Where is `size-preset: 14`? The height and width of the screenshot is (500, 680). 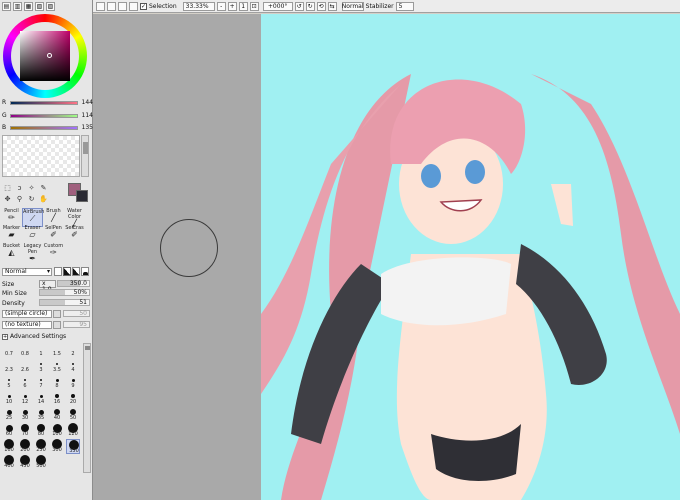 size-preset: 14 is located at coordinates (41, 398).